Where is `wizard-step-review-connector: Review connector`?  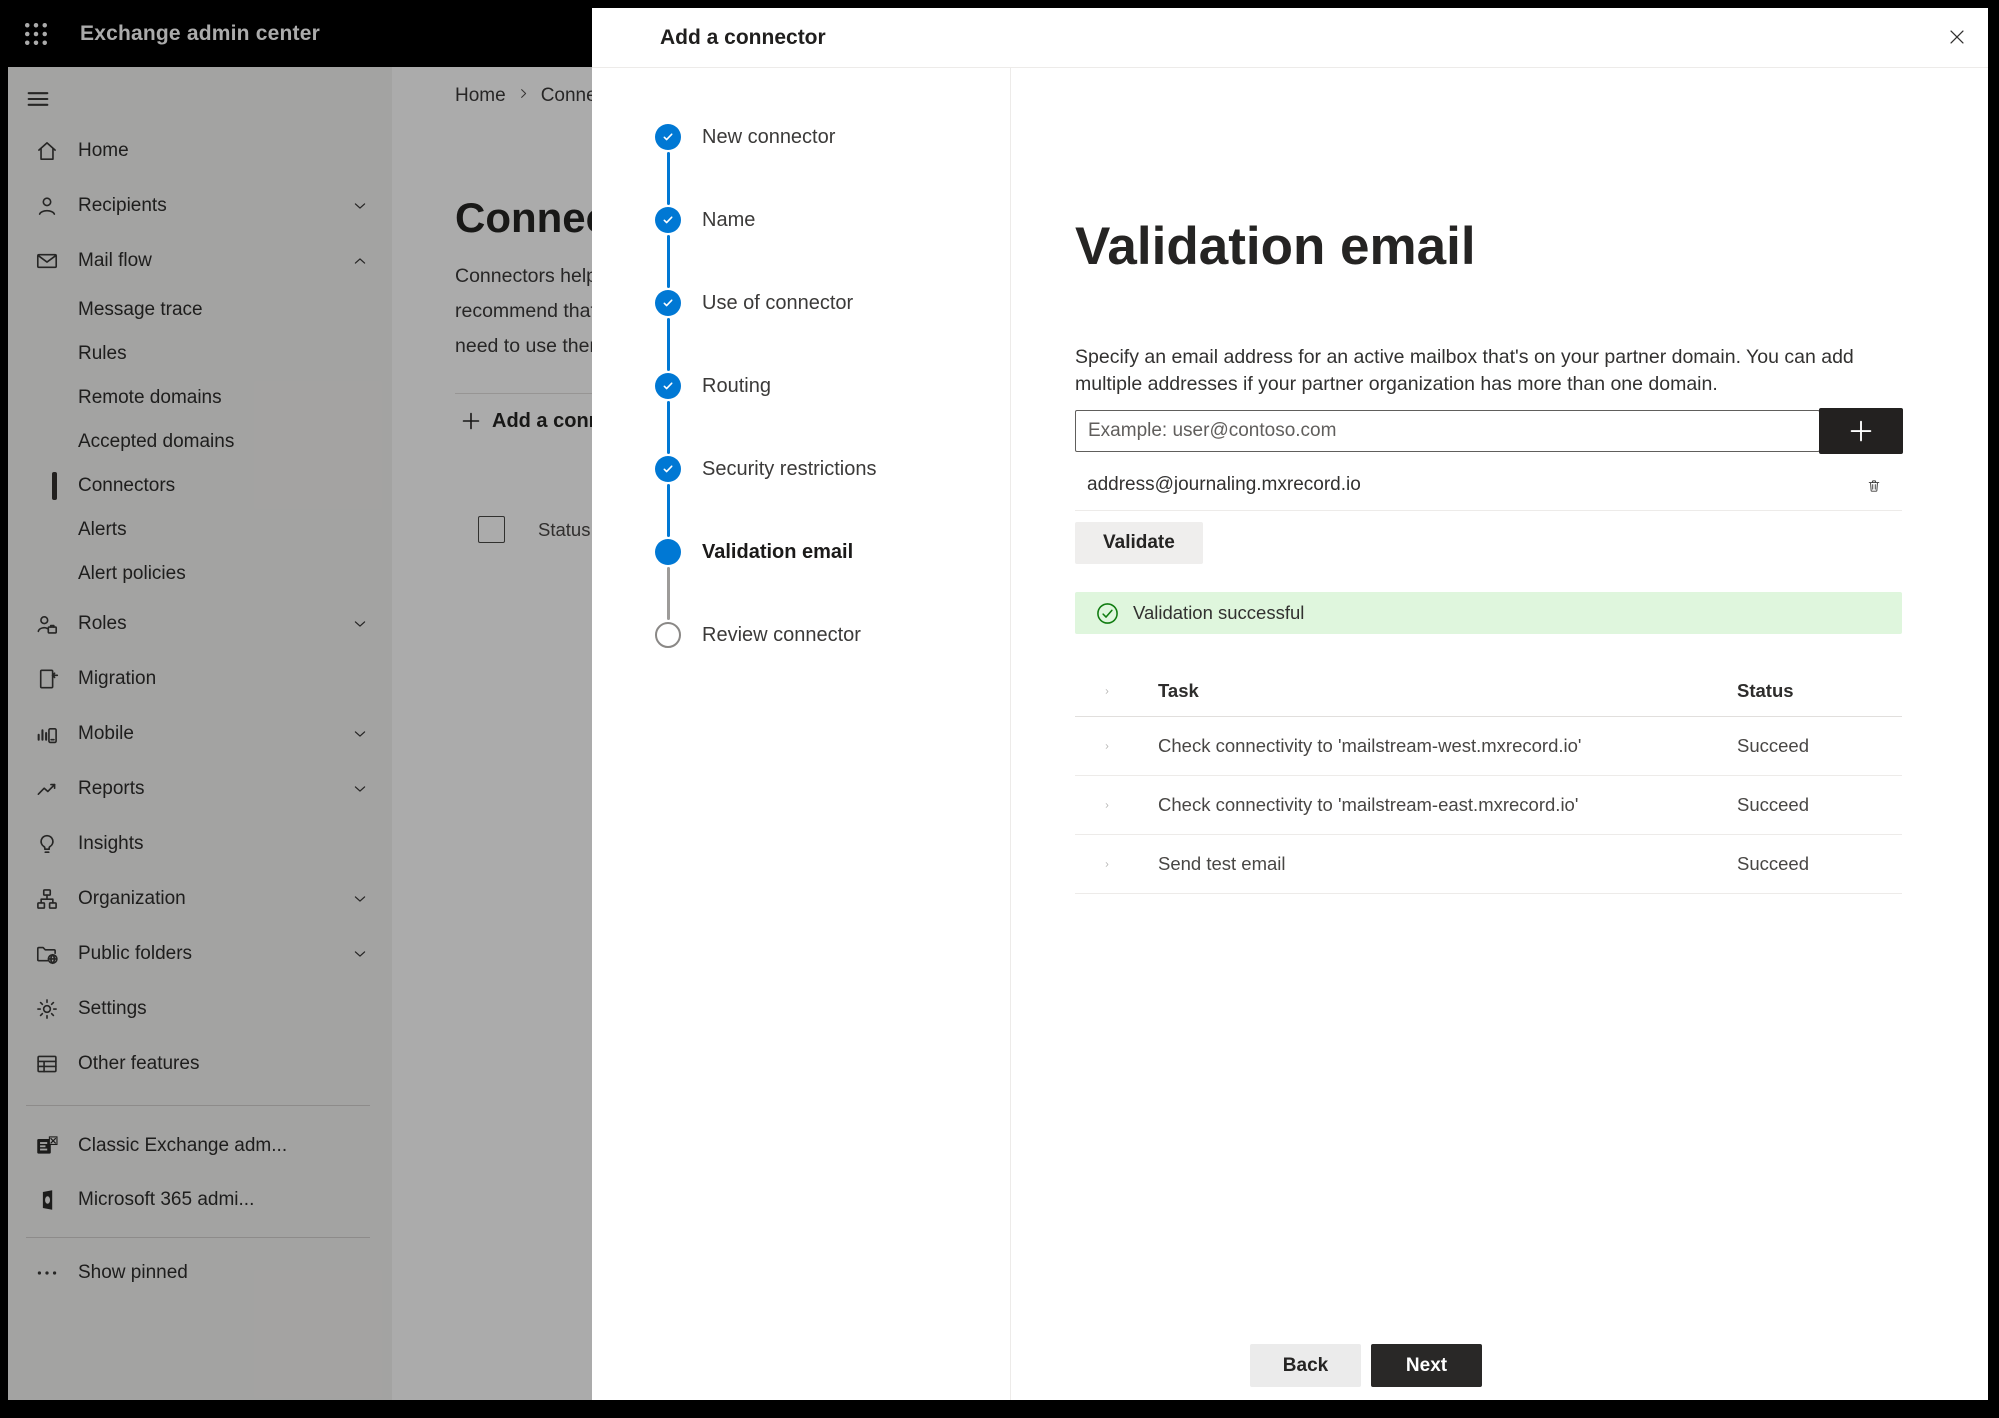 wizard-step-review-connector: Review connector is located at coordinates (801, 635).